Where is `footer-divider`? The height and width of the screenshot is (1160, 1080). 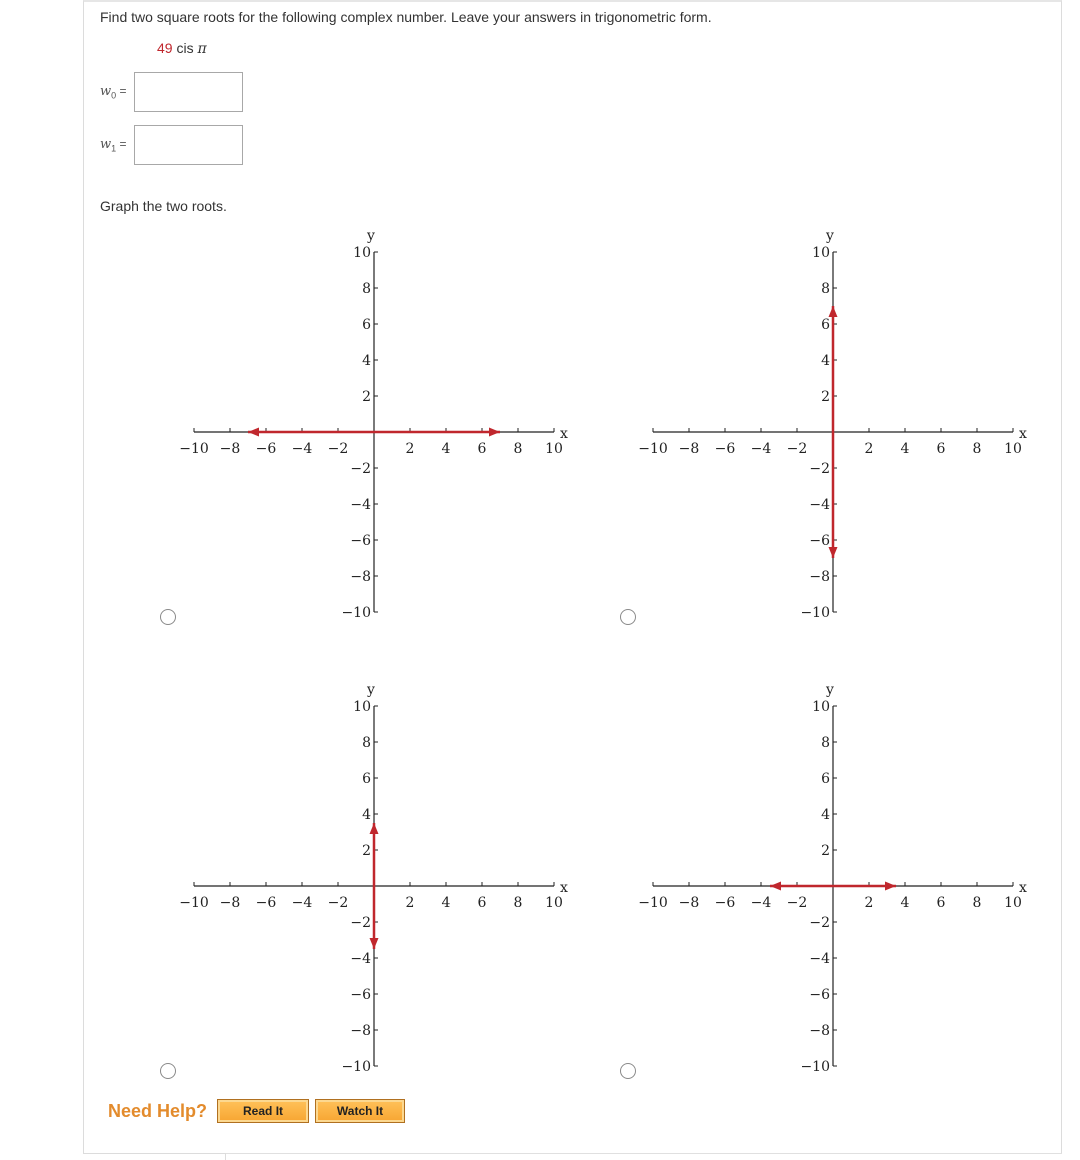 footer-divider is located at coordinates (154, 1156).